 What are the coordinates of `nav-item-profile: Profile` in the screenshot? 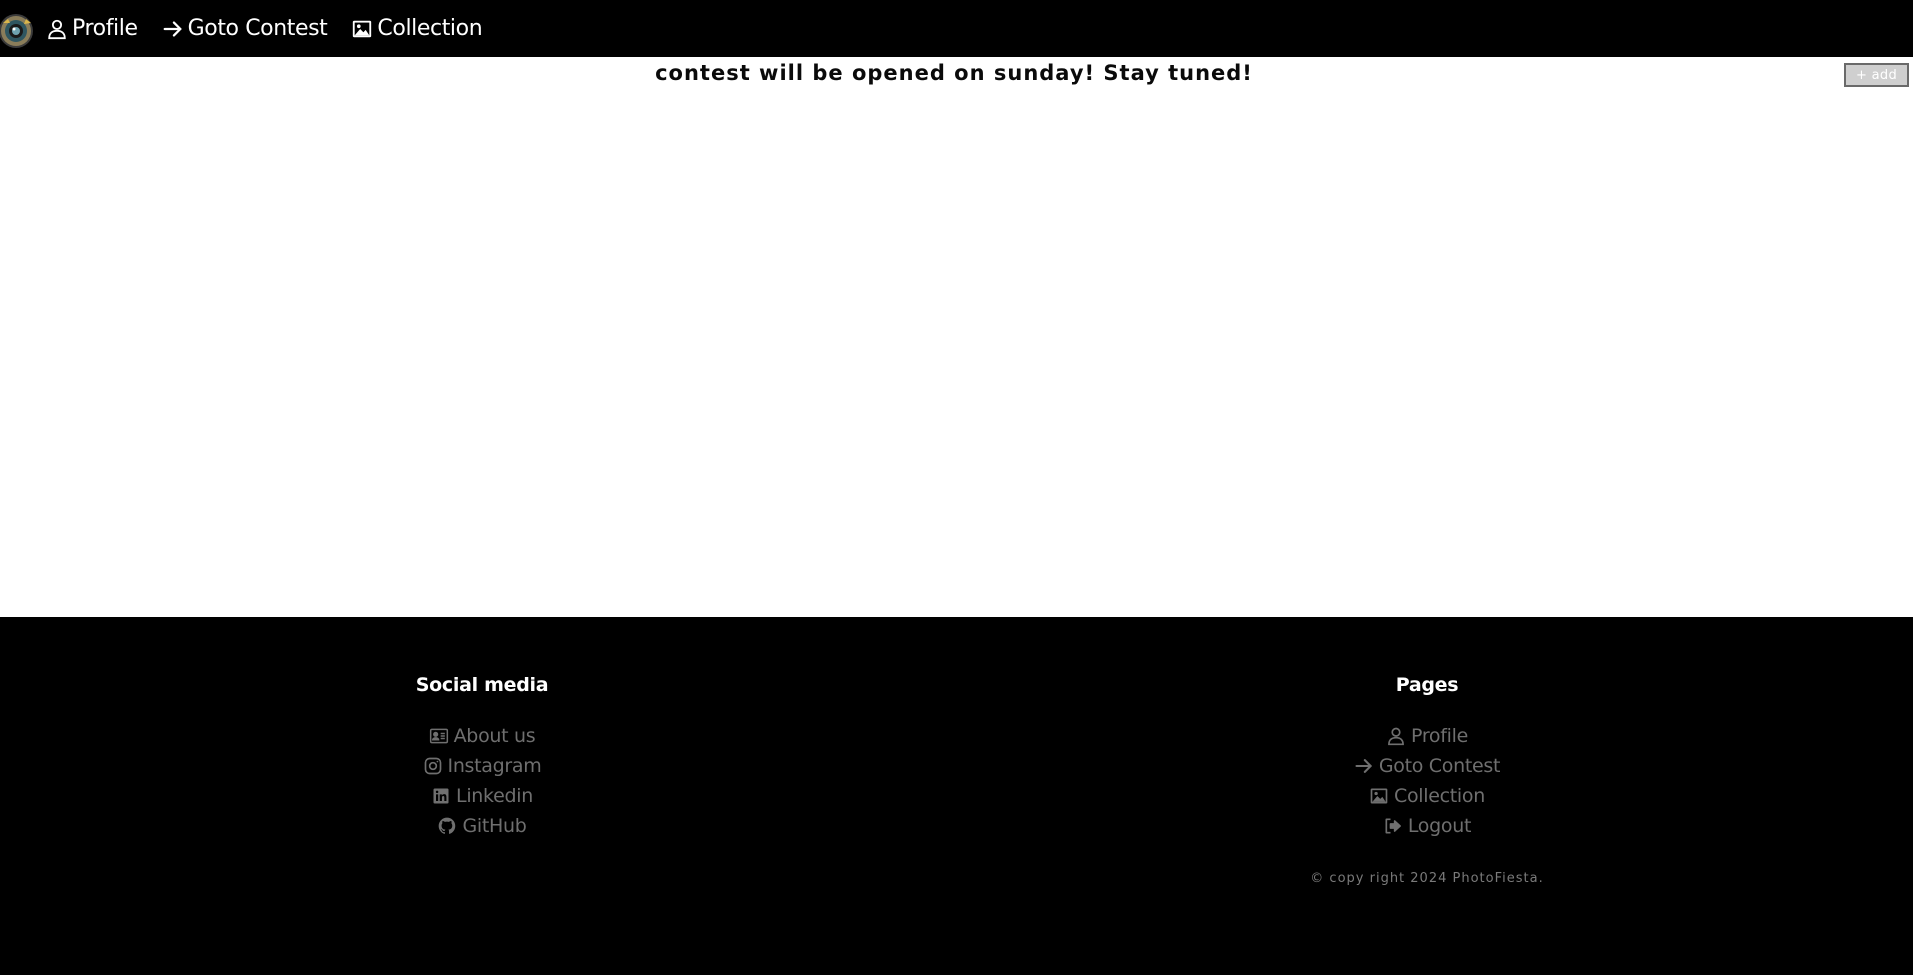 It's located at (92, 28).